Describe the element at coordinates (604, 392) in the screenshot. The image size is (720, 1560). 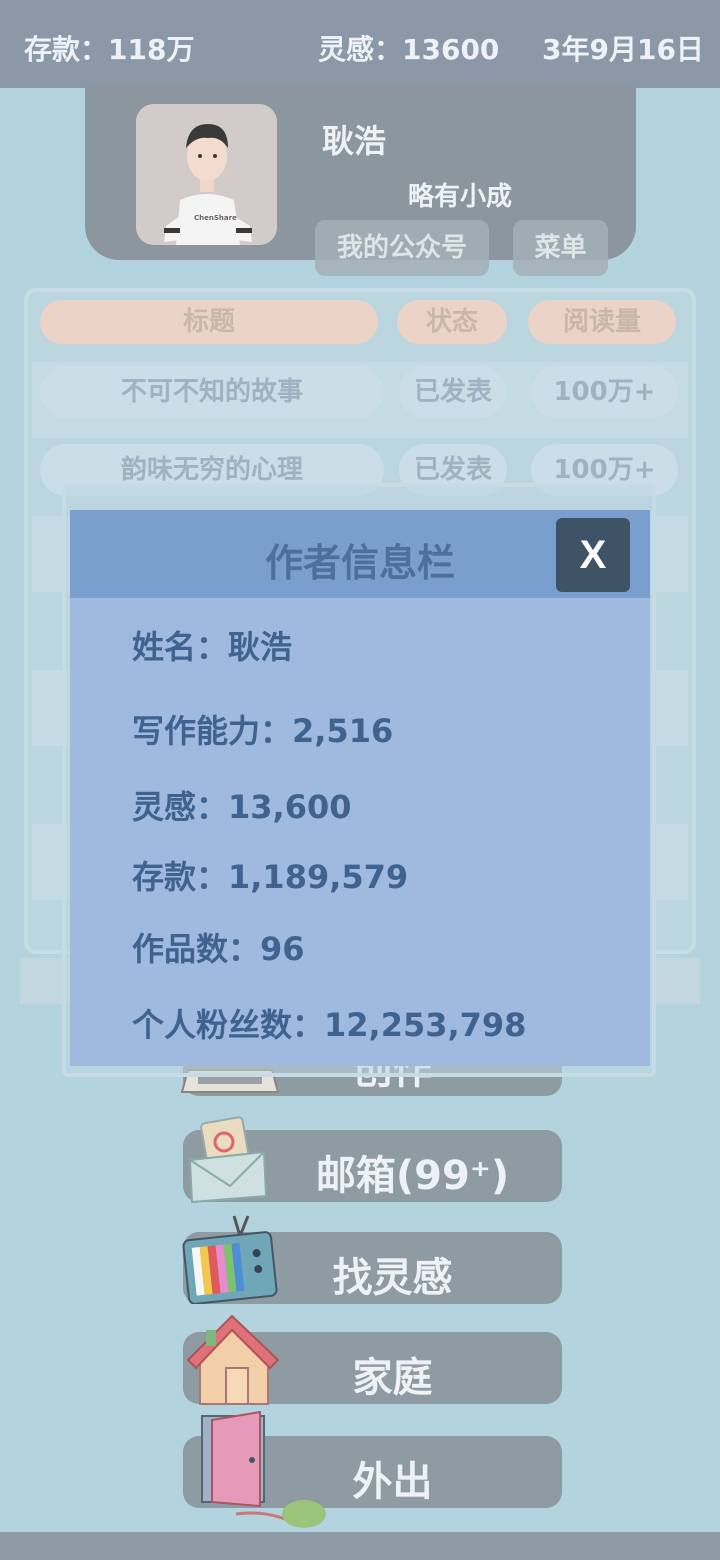
I see `table-row-reads: 100万+` at that location.